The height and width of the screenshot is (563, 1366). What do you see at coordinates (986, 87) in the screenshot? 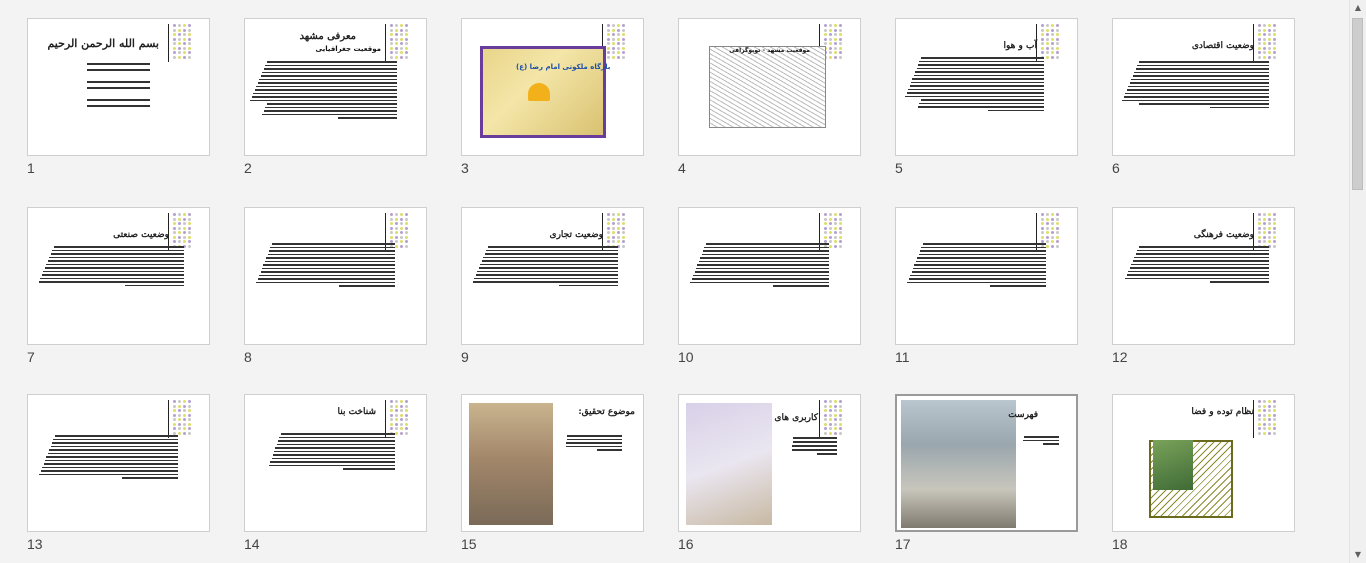
I see `slide-thumbnail-5: آب و هوا` at bounding box center [986, 87].